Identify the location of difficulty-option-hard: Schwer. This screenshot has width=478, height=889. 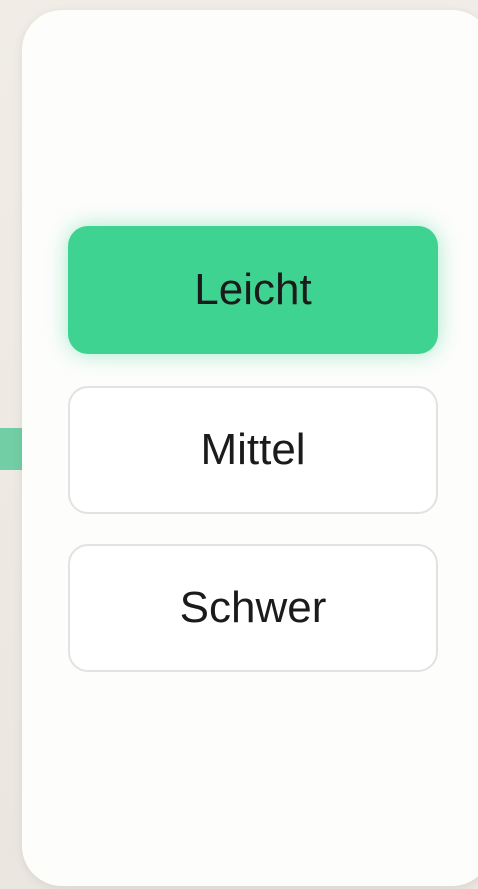
(253, 608).